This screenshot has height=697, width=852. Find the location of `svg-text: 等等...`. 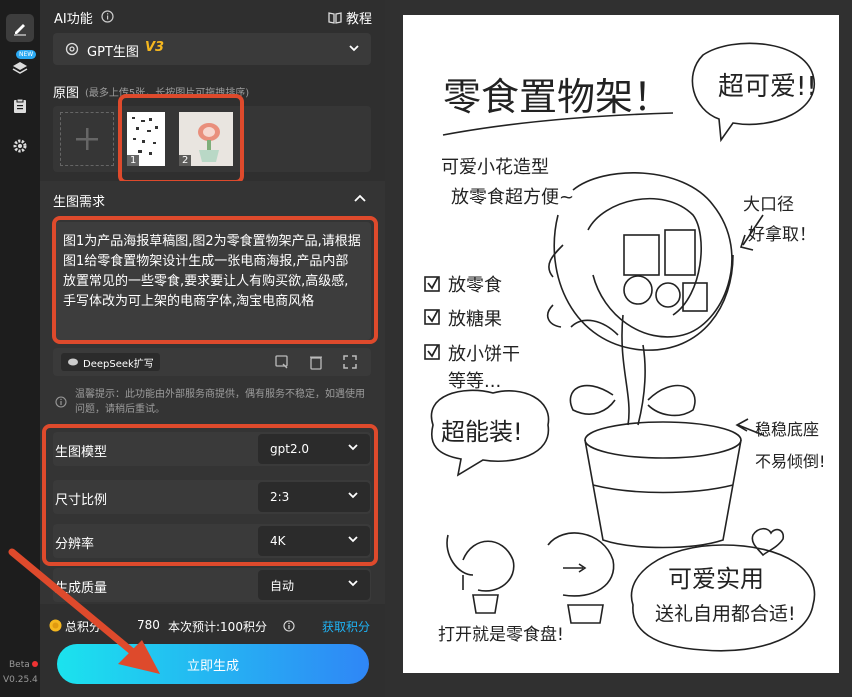

svg-text: 等等... is located at coordinates (474, 381).